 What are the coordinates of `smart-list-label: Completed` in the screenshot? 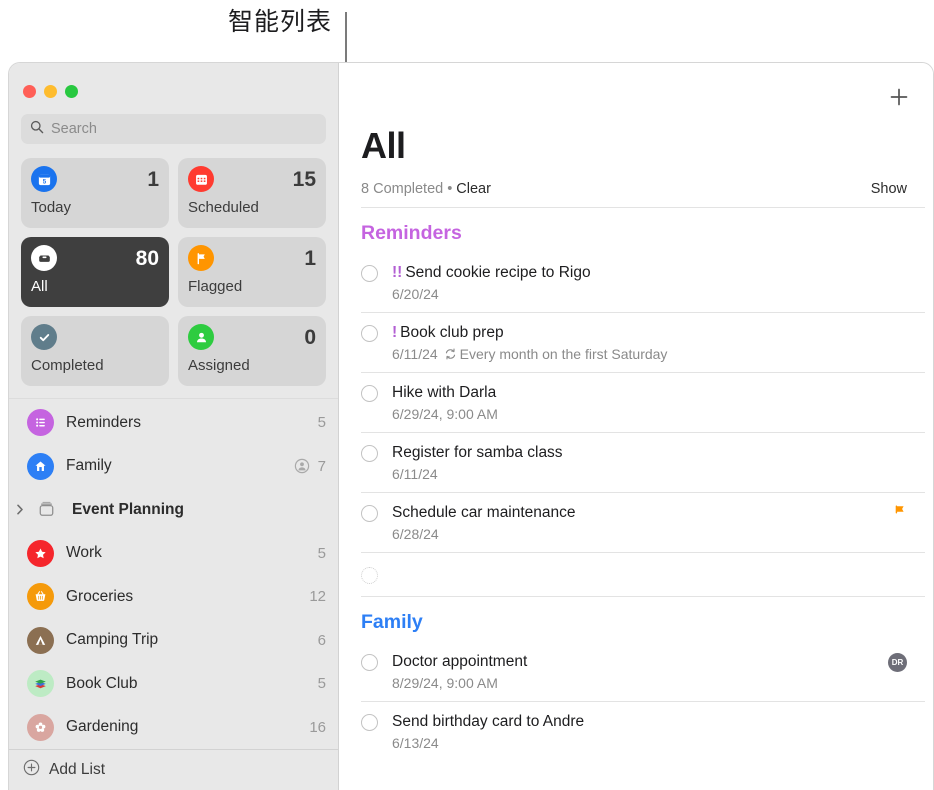 It's located at (67, 365).